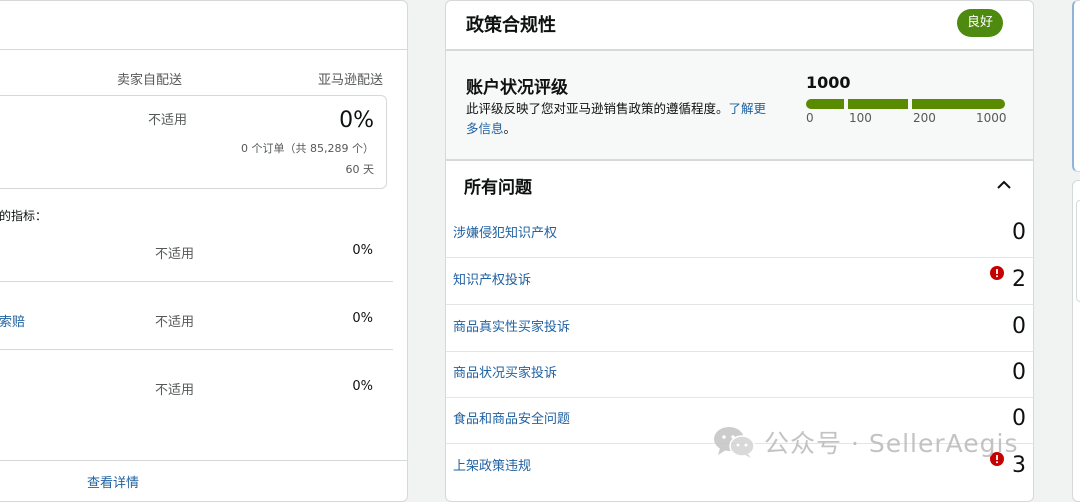 The width and height of the screenshot is (1080, 502). Describe the element at coordinates (360, 169) in the screenshot. I see `time-window-text: 60 天` at that location.